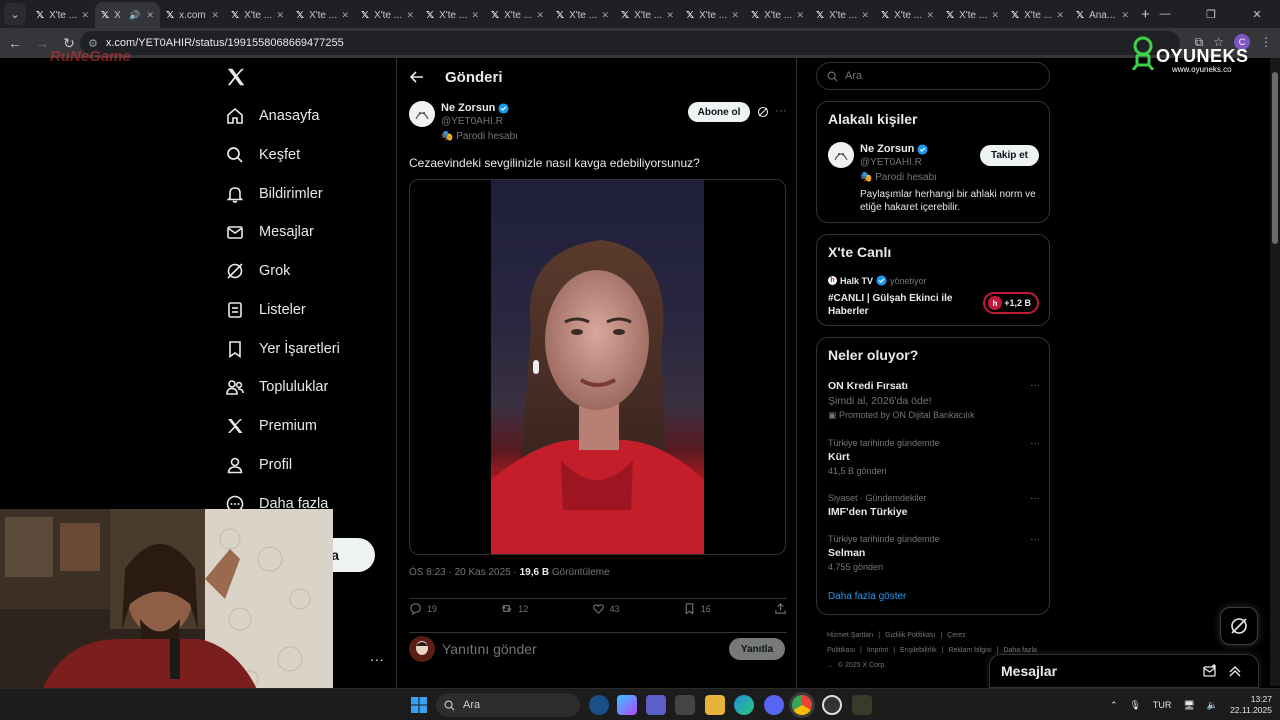  Describe the element at coordinates (862, 705) in the screenshot. I see `taskbar-app-10-icon` at that location.